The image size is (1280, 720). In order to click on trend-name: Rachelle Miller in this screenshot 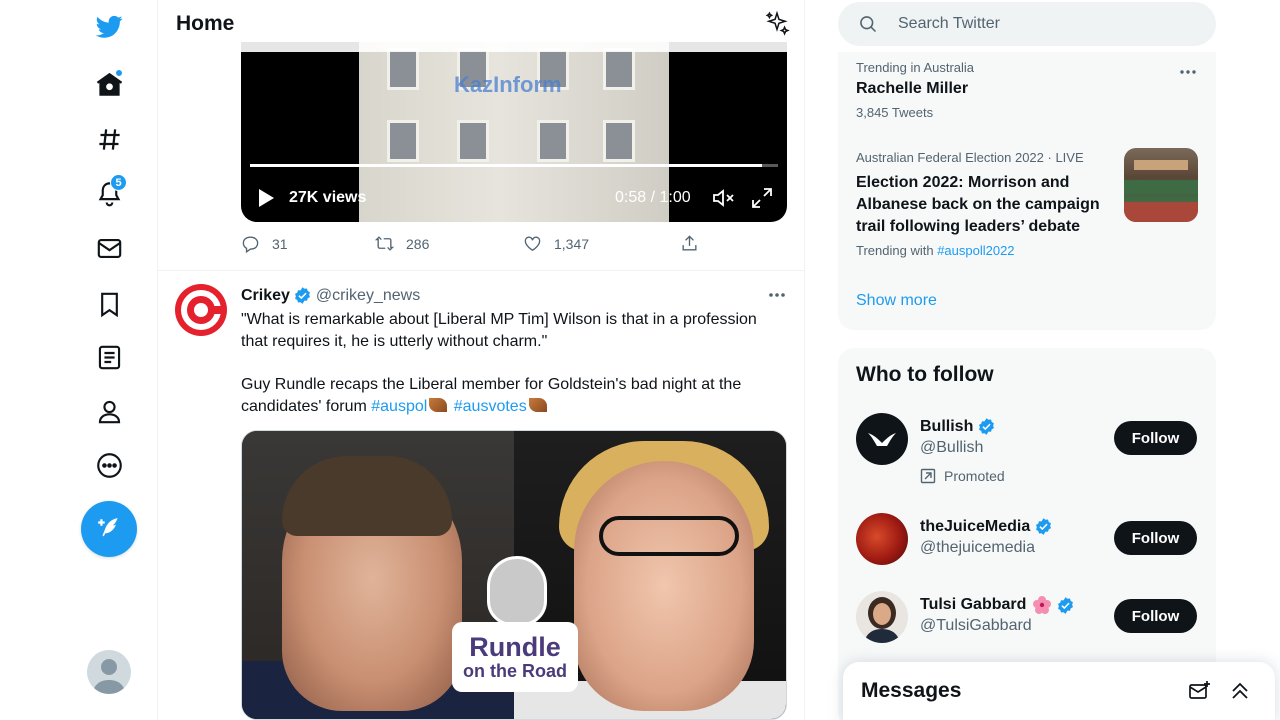, I will do `click(912, 89)`.